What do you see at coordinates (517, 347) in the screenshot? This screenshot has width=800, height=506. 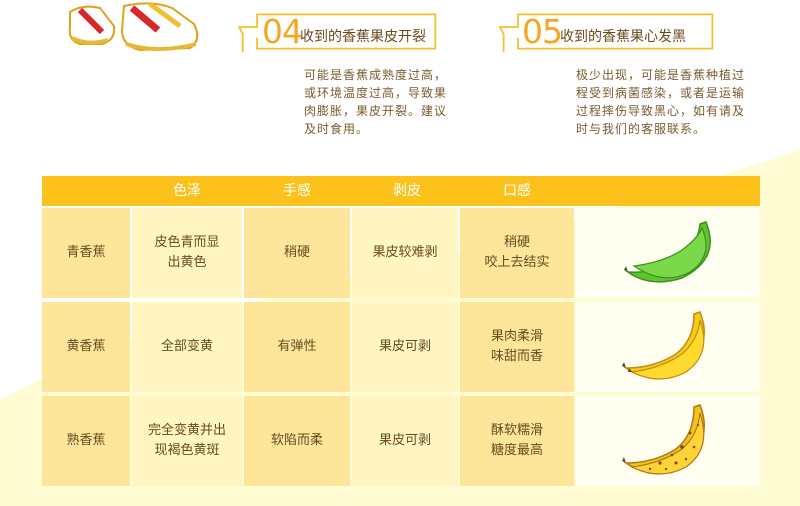 I see `cell-taste: 果肉柔滑 味甜而香` at bounding box center [517, 347].